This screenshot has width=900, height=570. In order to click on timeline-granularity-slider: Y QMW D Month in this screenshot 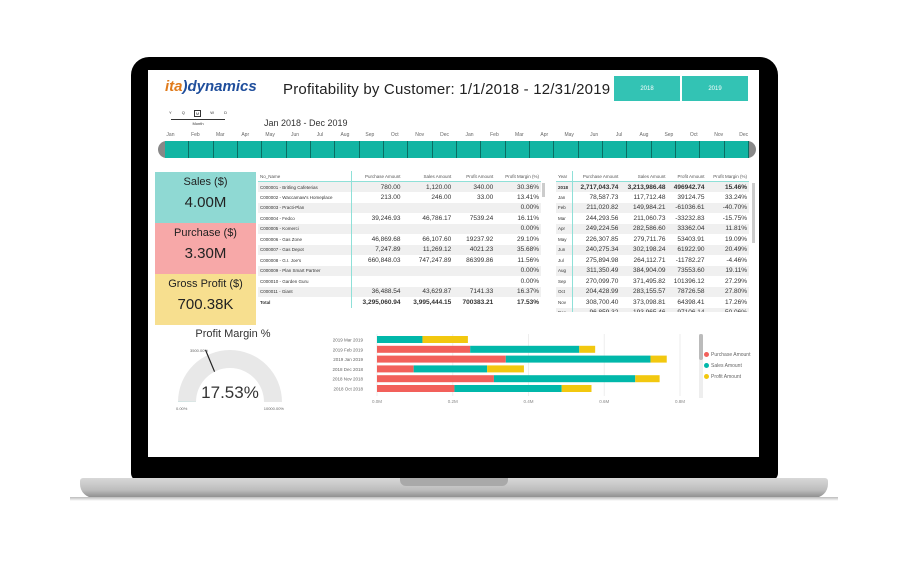, I will do `click(198, 118)`.